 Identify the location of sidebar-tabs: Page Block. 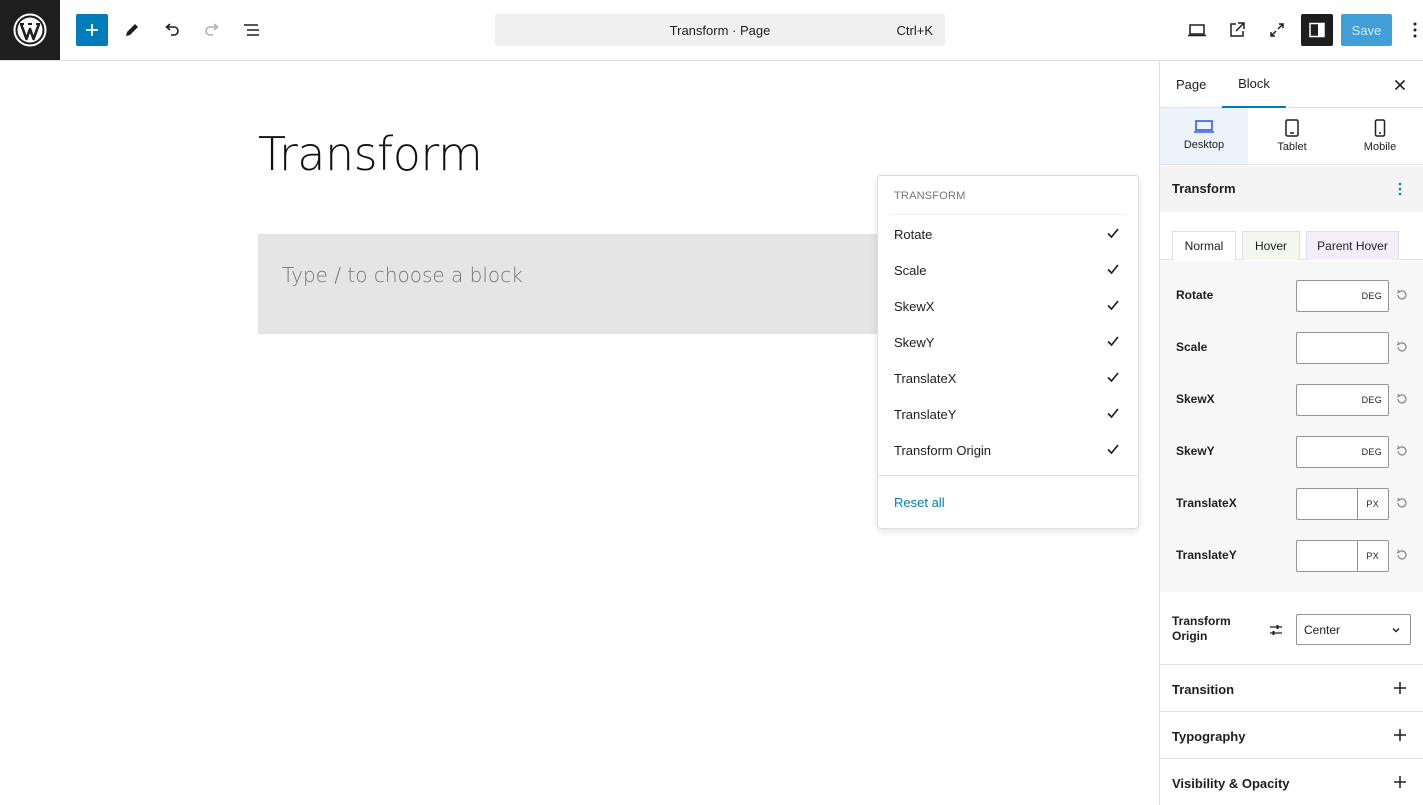
(1291, 84).